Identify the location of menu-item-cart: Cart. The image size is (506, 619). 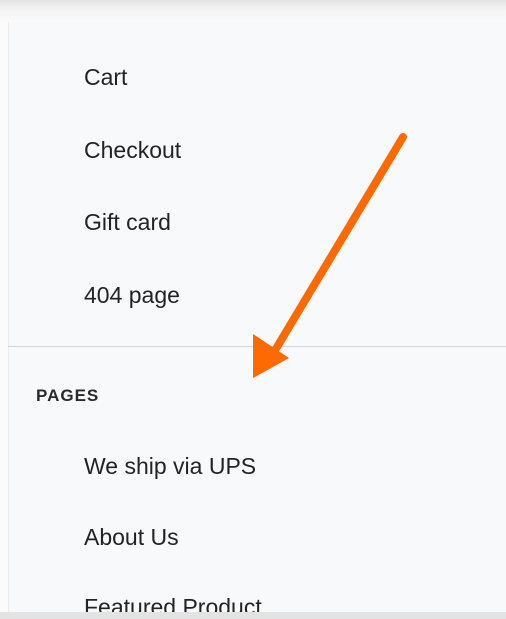
(234, 77).